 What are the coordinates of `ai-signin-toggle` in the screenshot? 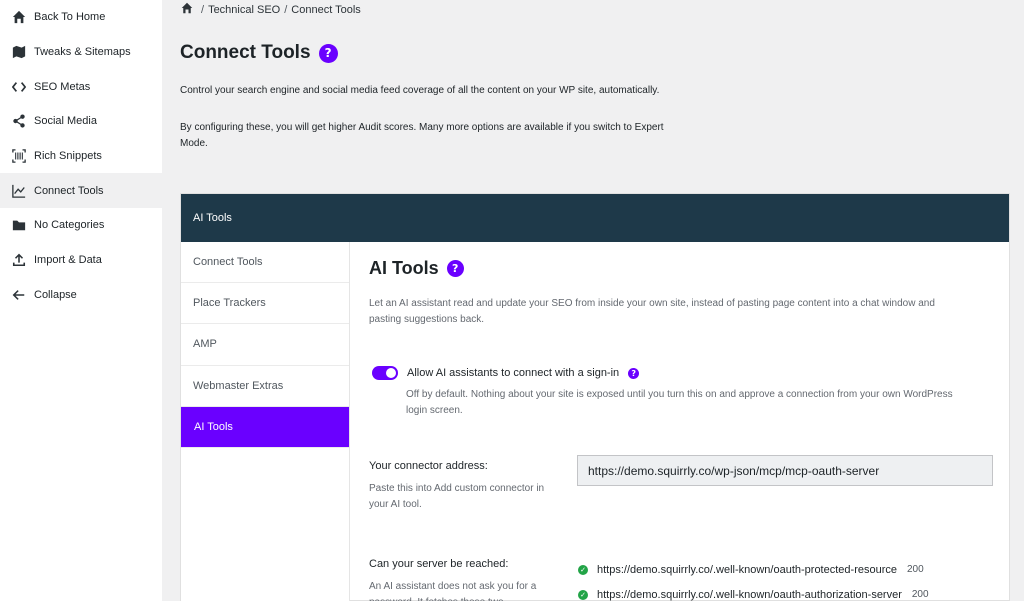 It's located at (385, 373).